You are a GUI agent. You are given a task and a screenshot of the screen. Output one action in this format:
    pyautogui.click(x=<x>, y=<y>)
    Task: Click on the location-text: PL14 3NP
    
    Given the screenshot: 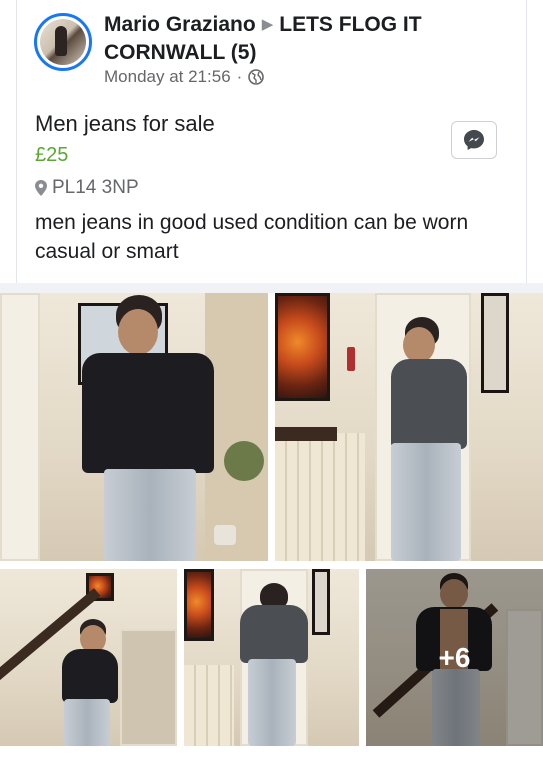 What is the action you would take?
    pyautogui.click(x=95, y=187)
    